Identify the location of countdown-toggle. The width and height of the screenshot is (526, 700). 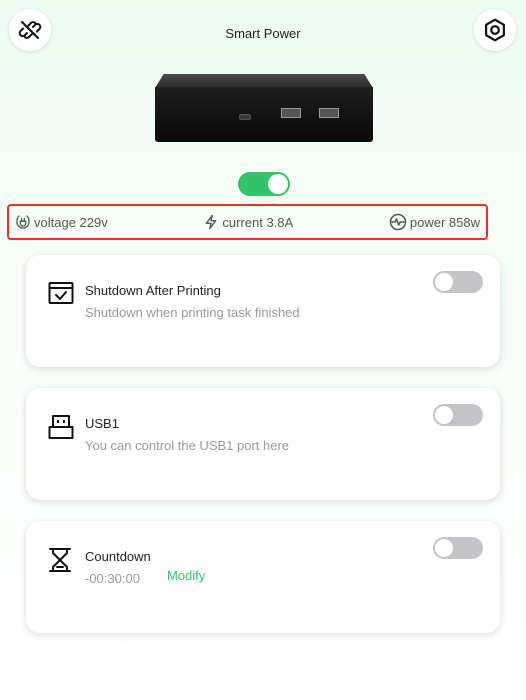
(458, 548).